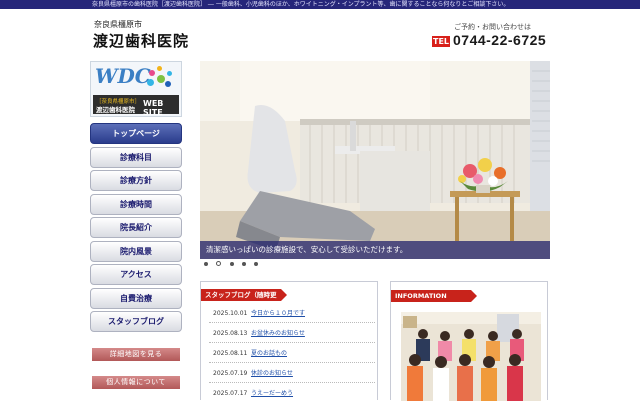 This screenshot has width=640, height=403. Describe the element at coordinates (269, 353) in the screenshot. I see `blog-link: 夏のお話もの` at that location.